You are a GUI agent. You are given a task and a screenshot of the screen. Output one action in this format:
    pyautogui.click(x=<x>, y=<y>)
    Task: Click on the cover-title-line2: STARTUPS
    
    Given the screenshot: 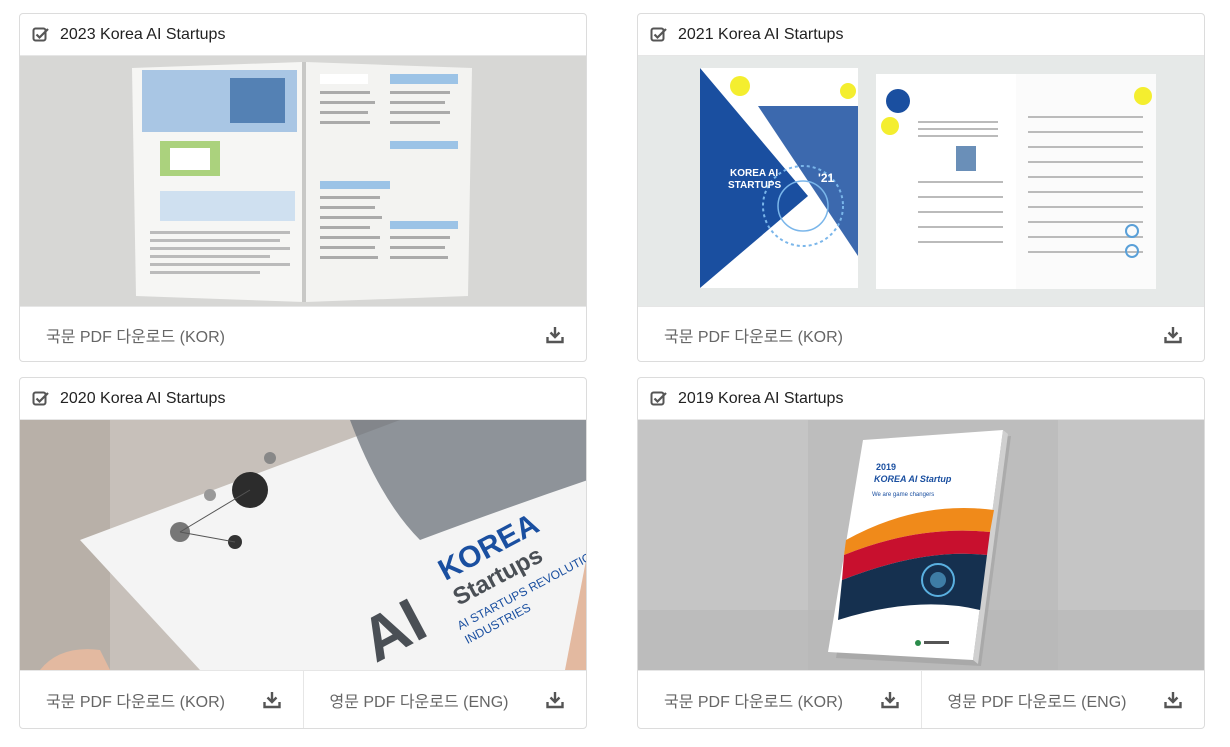 What is the action you would take?
    pyautogui.click(x=754, y=185)
    